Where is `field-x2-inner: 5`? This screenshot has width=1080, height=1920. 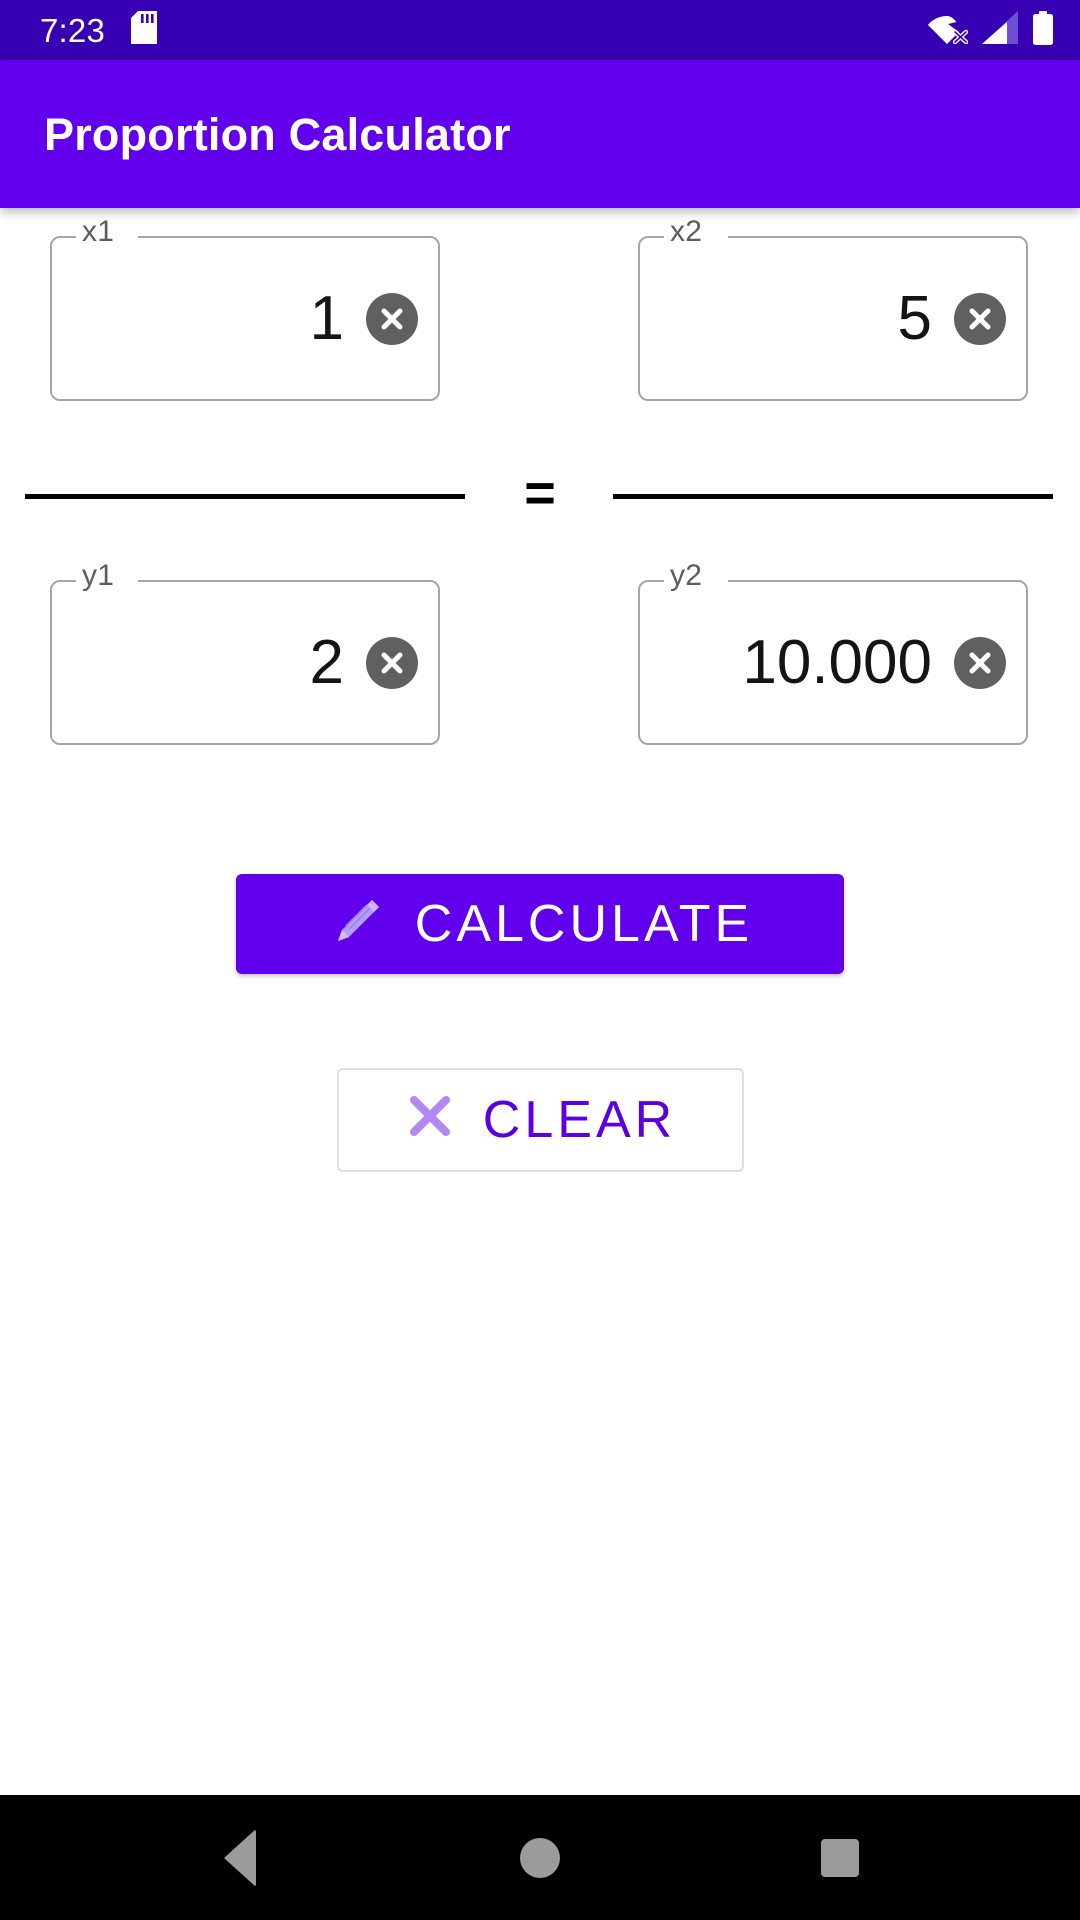
field-x2-inner: 5 is located at coordinates (833, 318).